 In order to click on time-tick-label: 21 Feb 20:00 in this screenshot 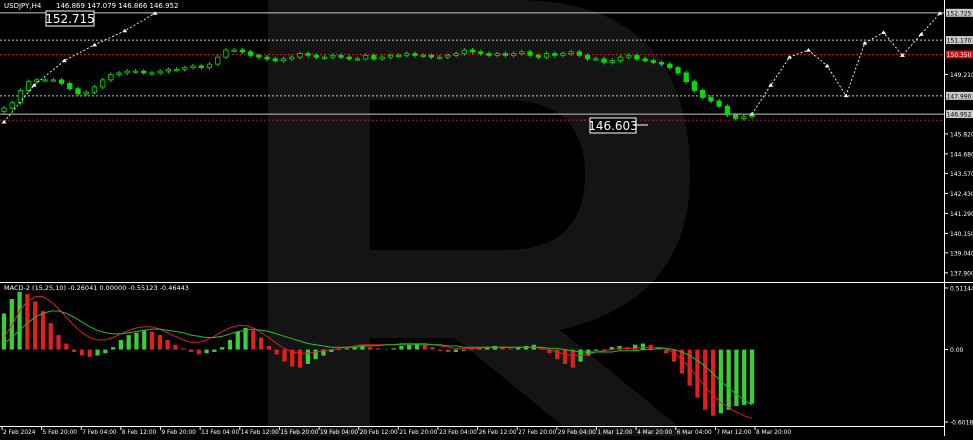, I will do `click(418, 433)`.